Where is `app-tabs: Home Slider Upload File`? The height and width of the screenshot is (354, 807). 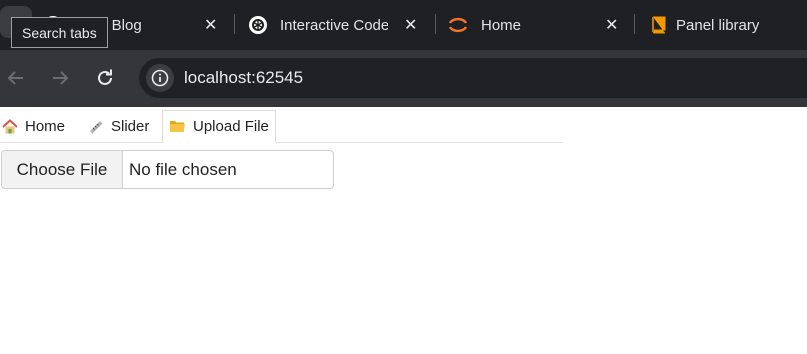
app-tabs: Home Slider Upload File is located at coordinates (281, 126).